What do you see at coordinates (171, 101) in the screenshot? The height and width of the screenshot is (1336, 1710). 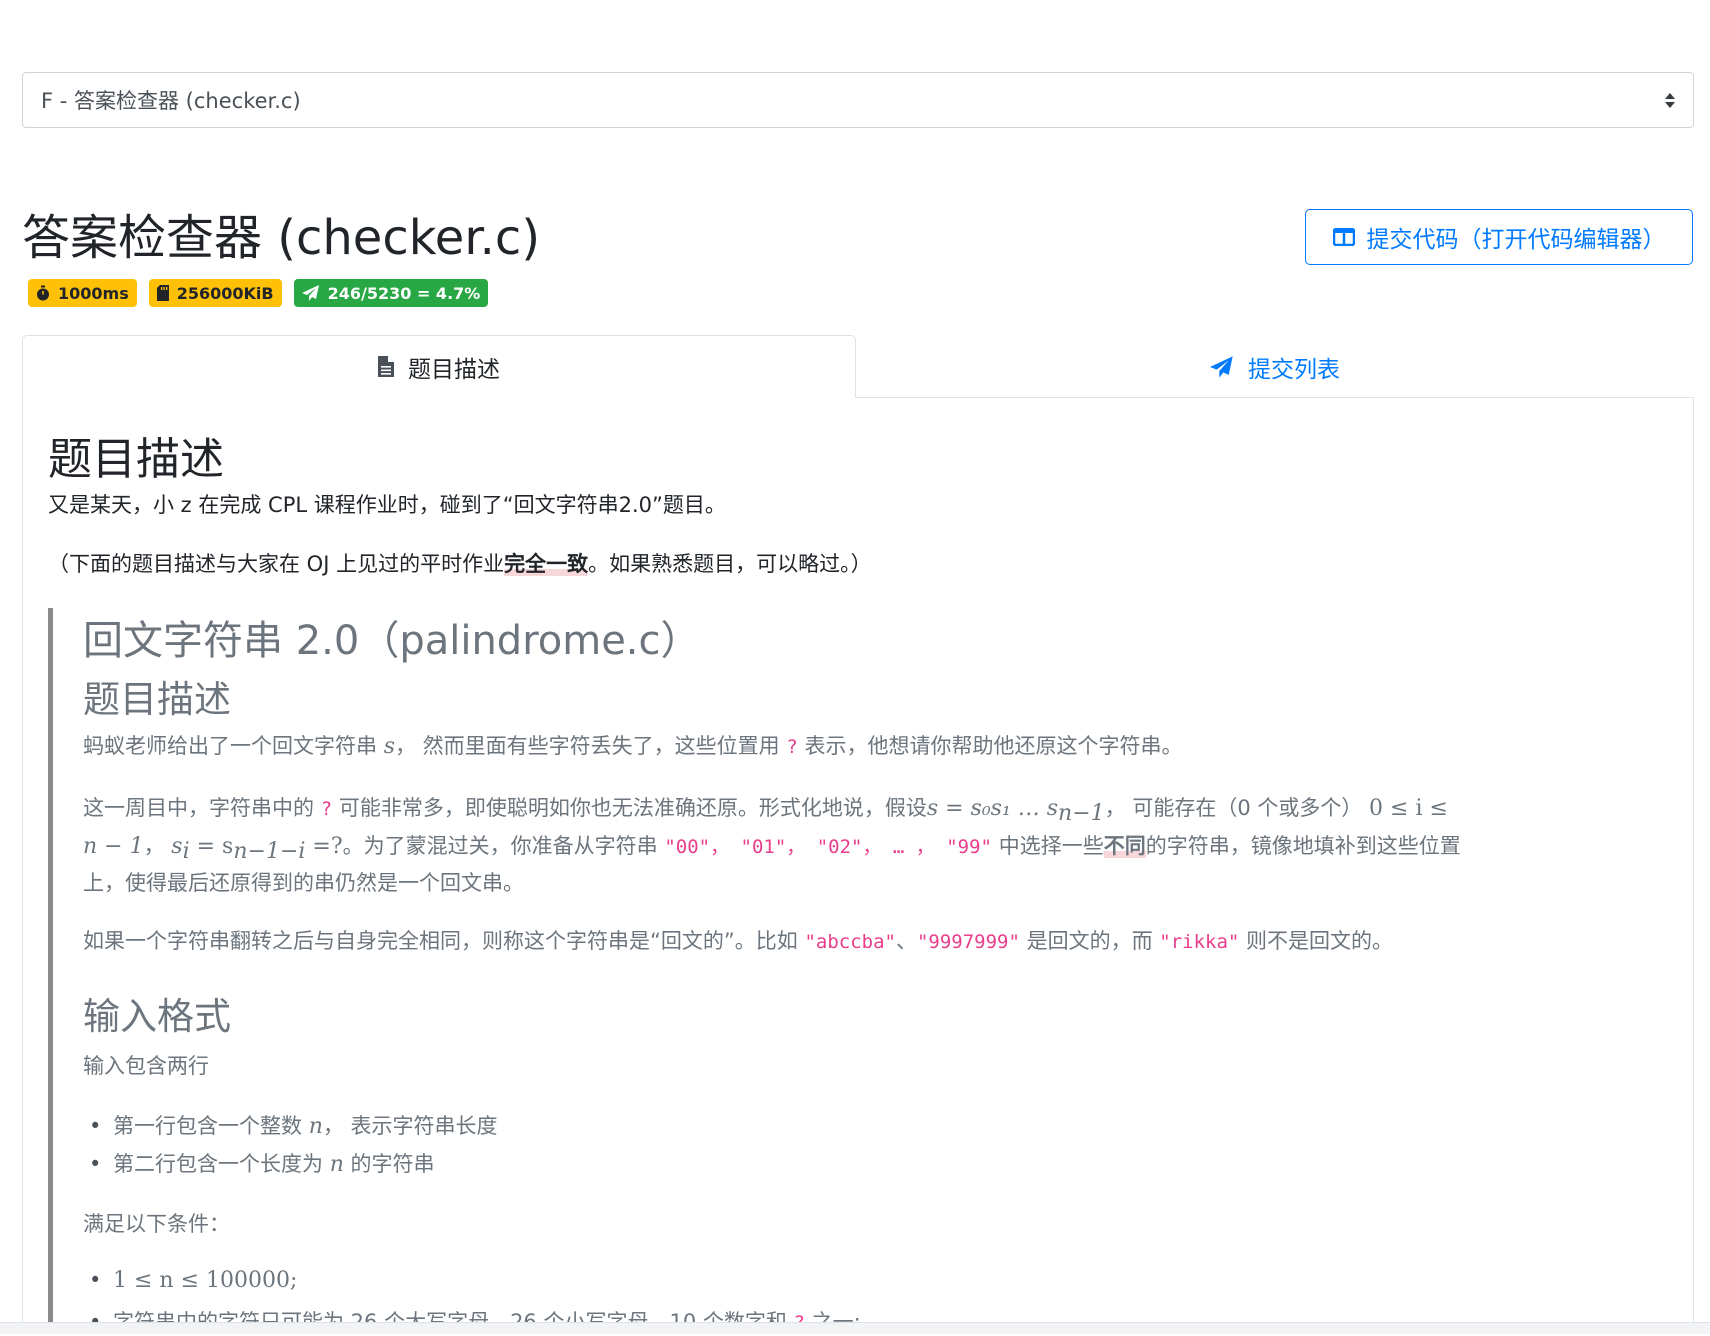 I see `problem-select-value: F - 答案检查器 (checker.c)` at bounding box center [171, 101].